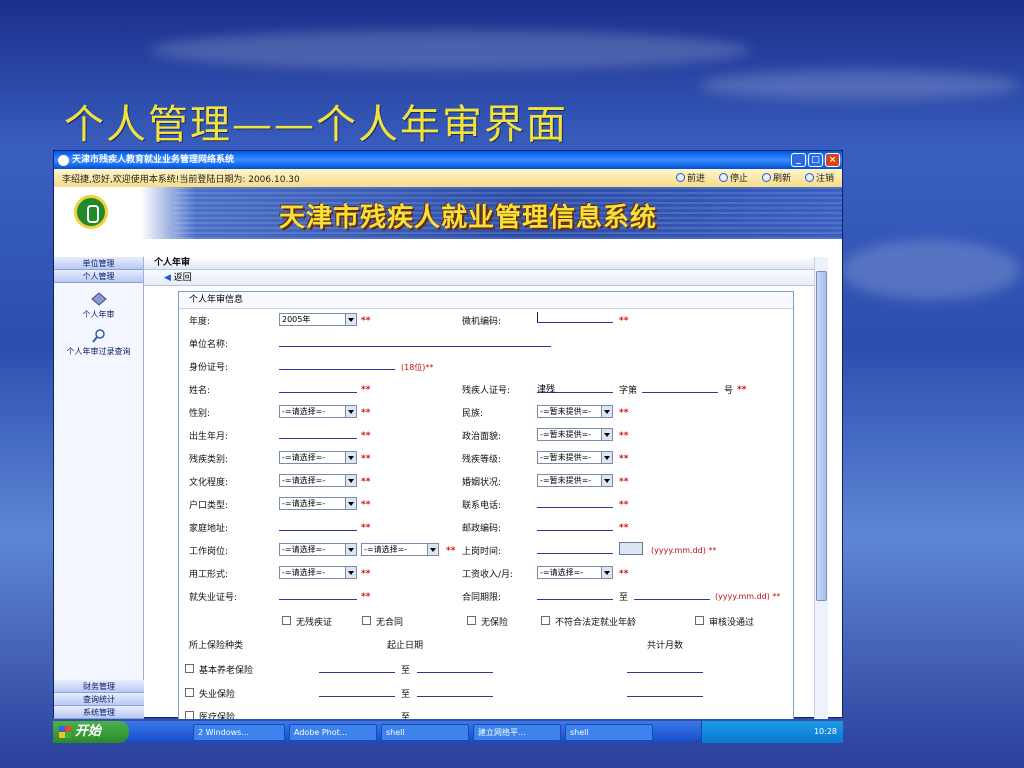  I want to click on birth-input, so click(318, 433).